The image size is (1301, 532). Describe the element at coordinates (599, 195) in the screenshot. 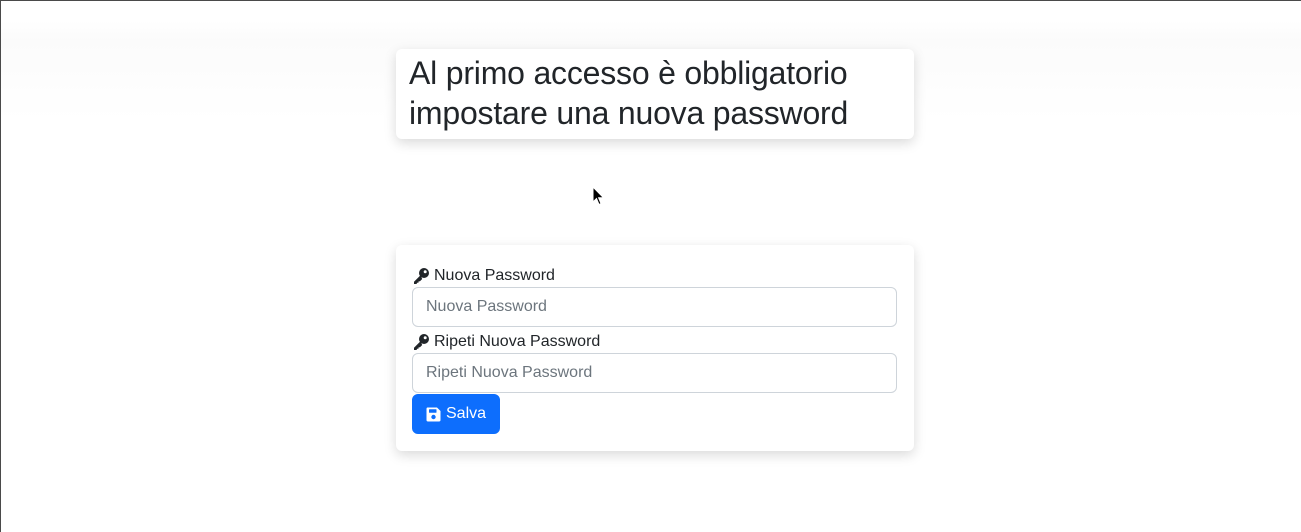

I see `mouse-cursor-icon` at that location.